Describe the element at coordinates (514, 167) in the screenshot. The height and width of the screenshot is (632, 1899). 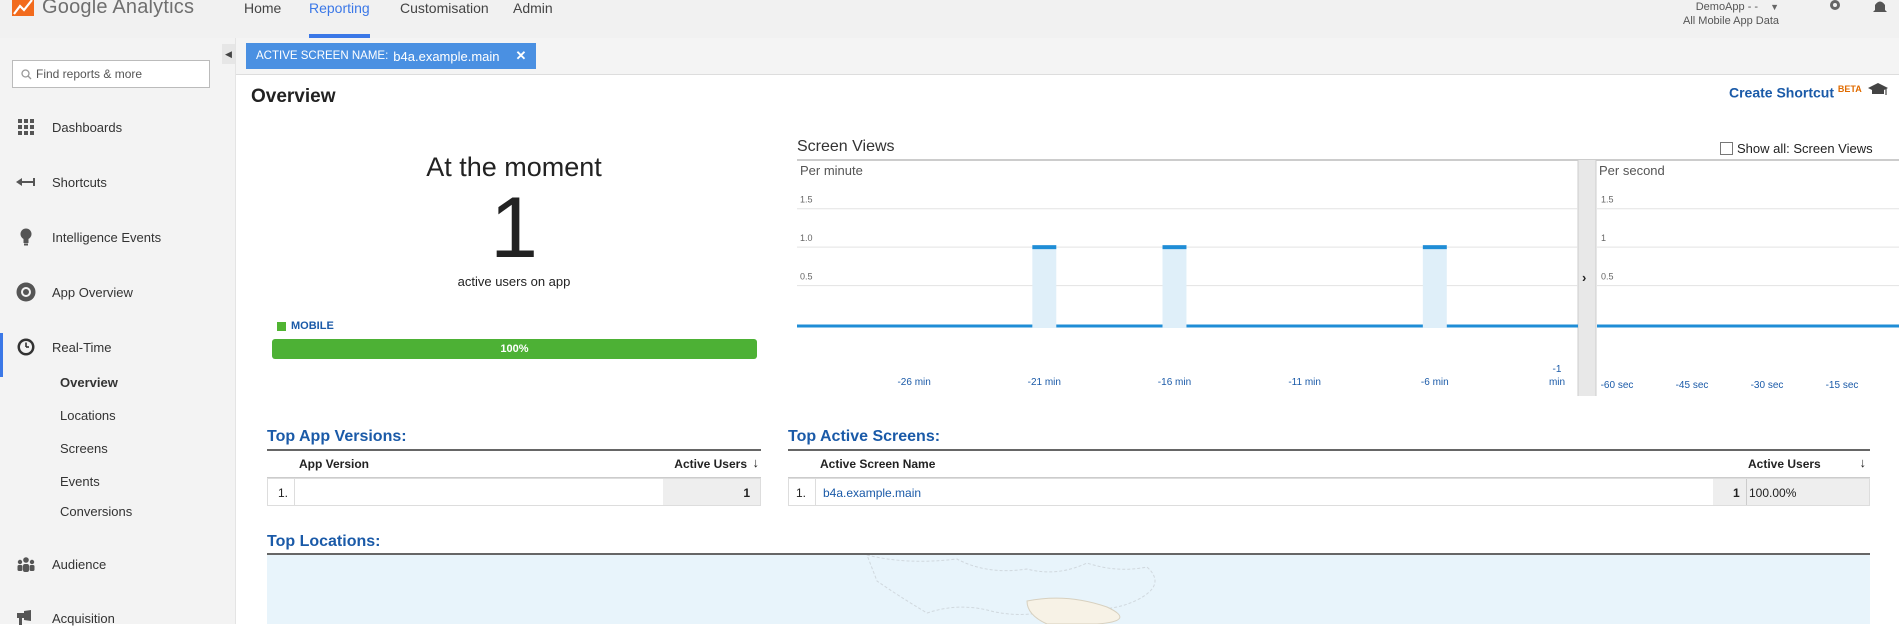
I see `at-the-moment-title: At the moment` at that location.